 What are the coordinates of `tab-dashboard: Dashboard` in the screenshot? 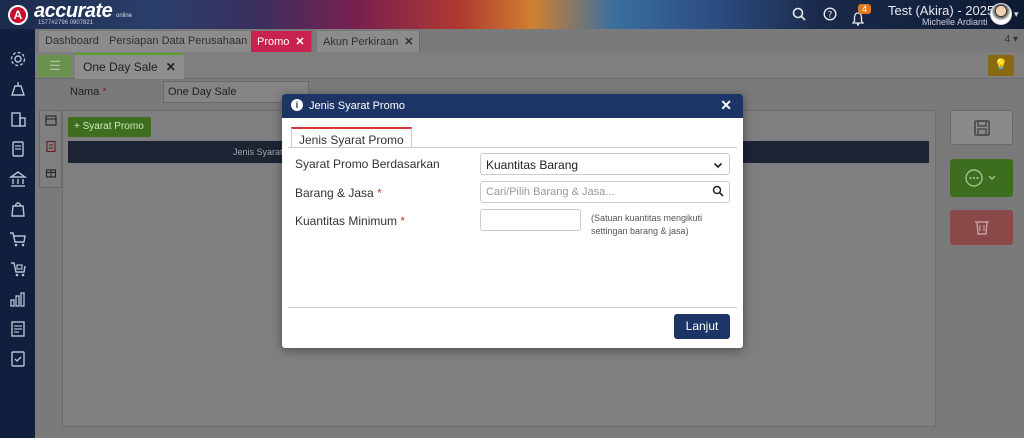 It's located at (72, 41).